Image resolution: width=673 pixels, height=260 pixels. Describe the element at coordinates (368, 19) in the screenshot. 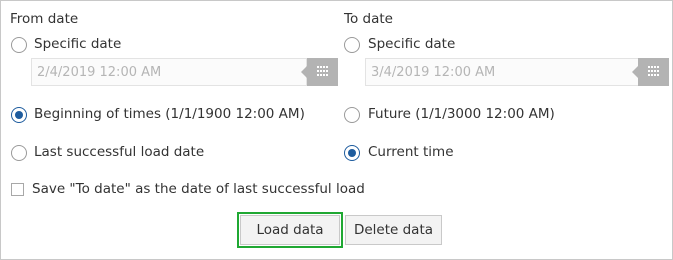

I see `to-date-title: To date` at that location.